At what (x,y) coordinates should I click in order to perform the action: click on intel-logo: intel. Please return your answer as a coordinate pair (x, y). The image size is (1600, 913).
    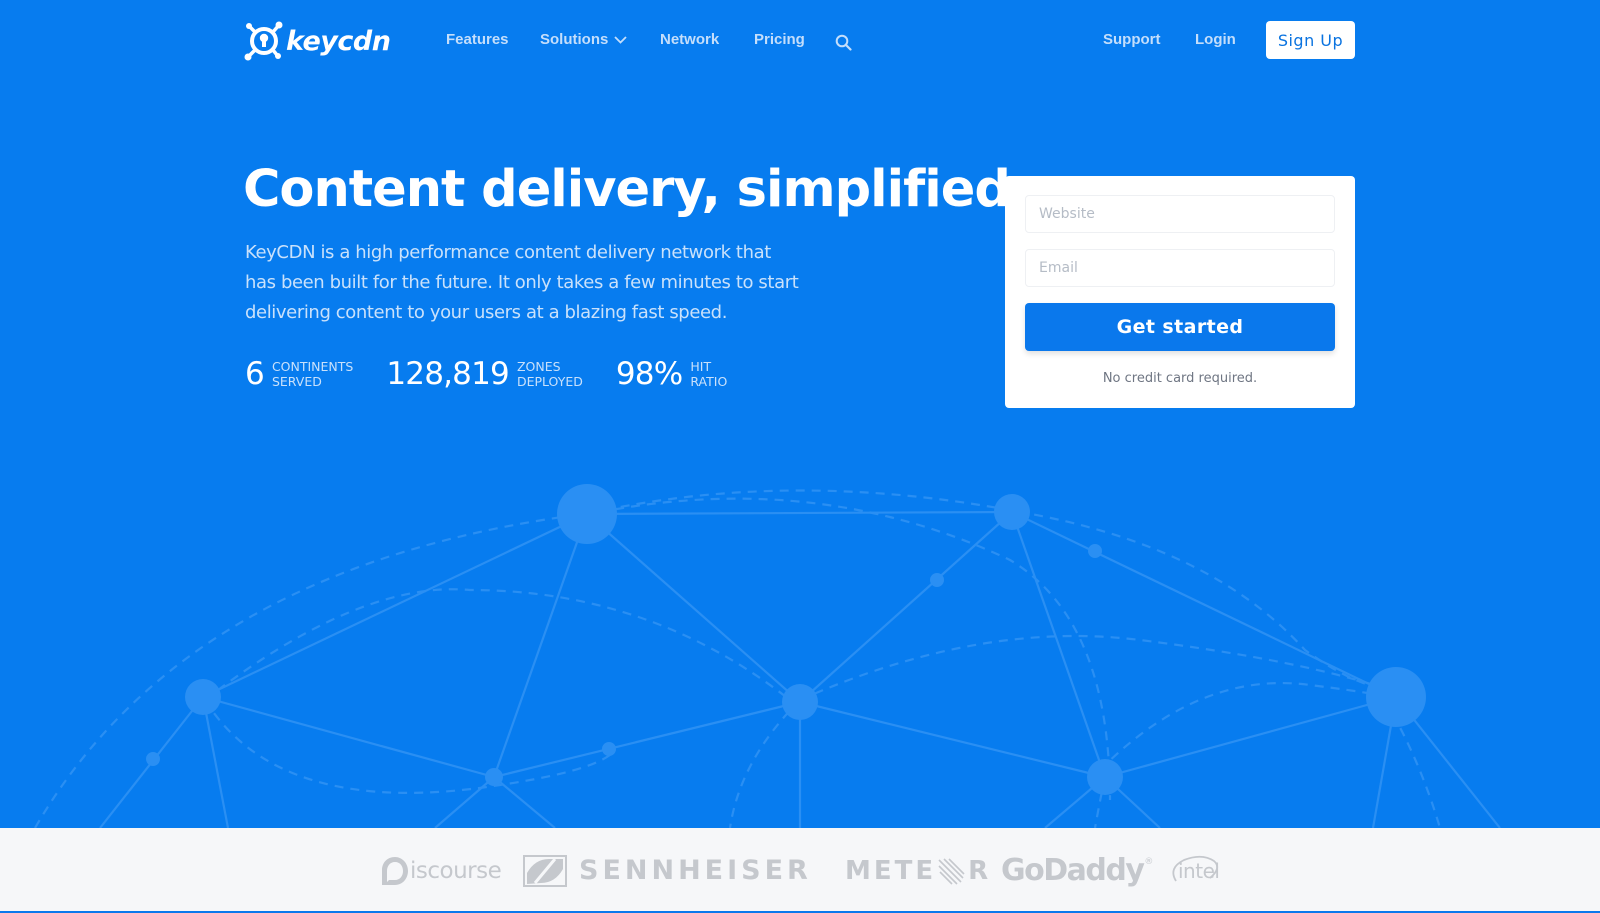
    Looking at the image, I should click on (1196, 870).